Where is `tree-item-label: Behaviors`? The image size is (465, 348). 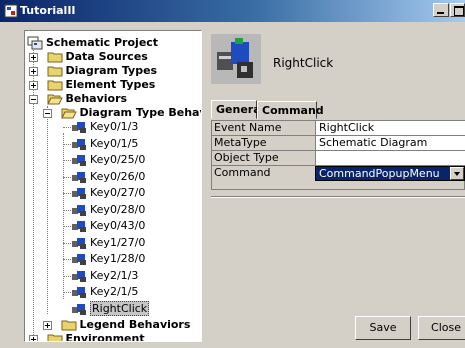 tree-item-label: Behaviors is located at coordinates (96, 98).